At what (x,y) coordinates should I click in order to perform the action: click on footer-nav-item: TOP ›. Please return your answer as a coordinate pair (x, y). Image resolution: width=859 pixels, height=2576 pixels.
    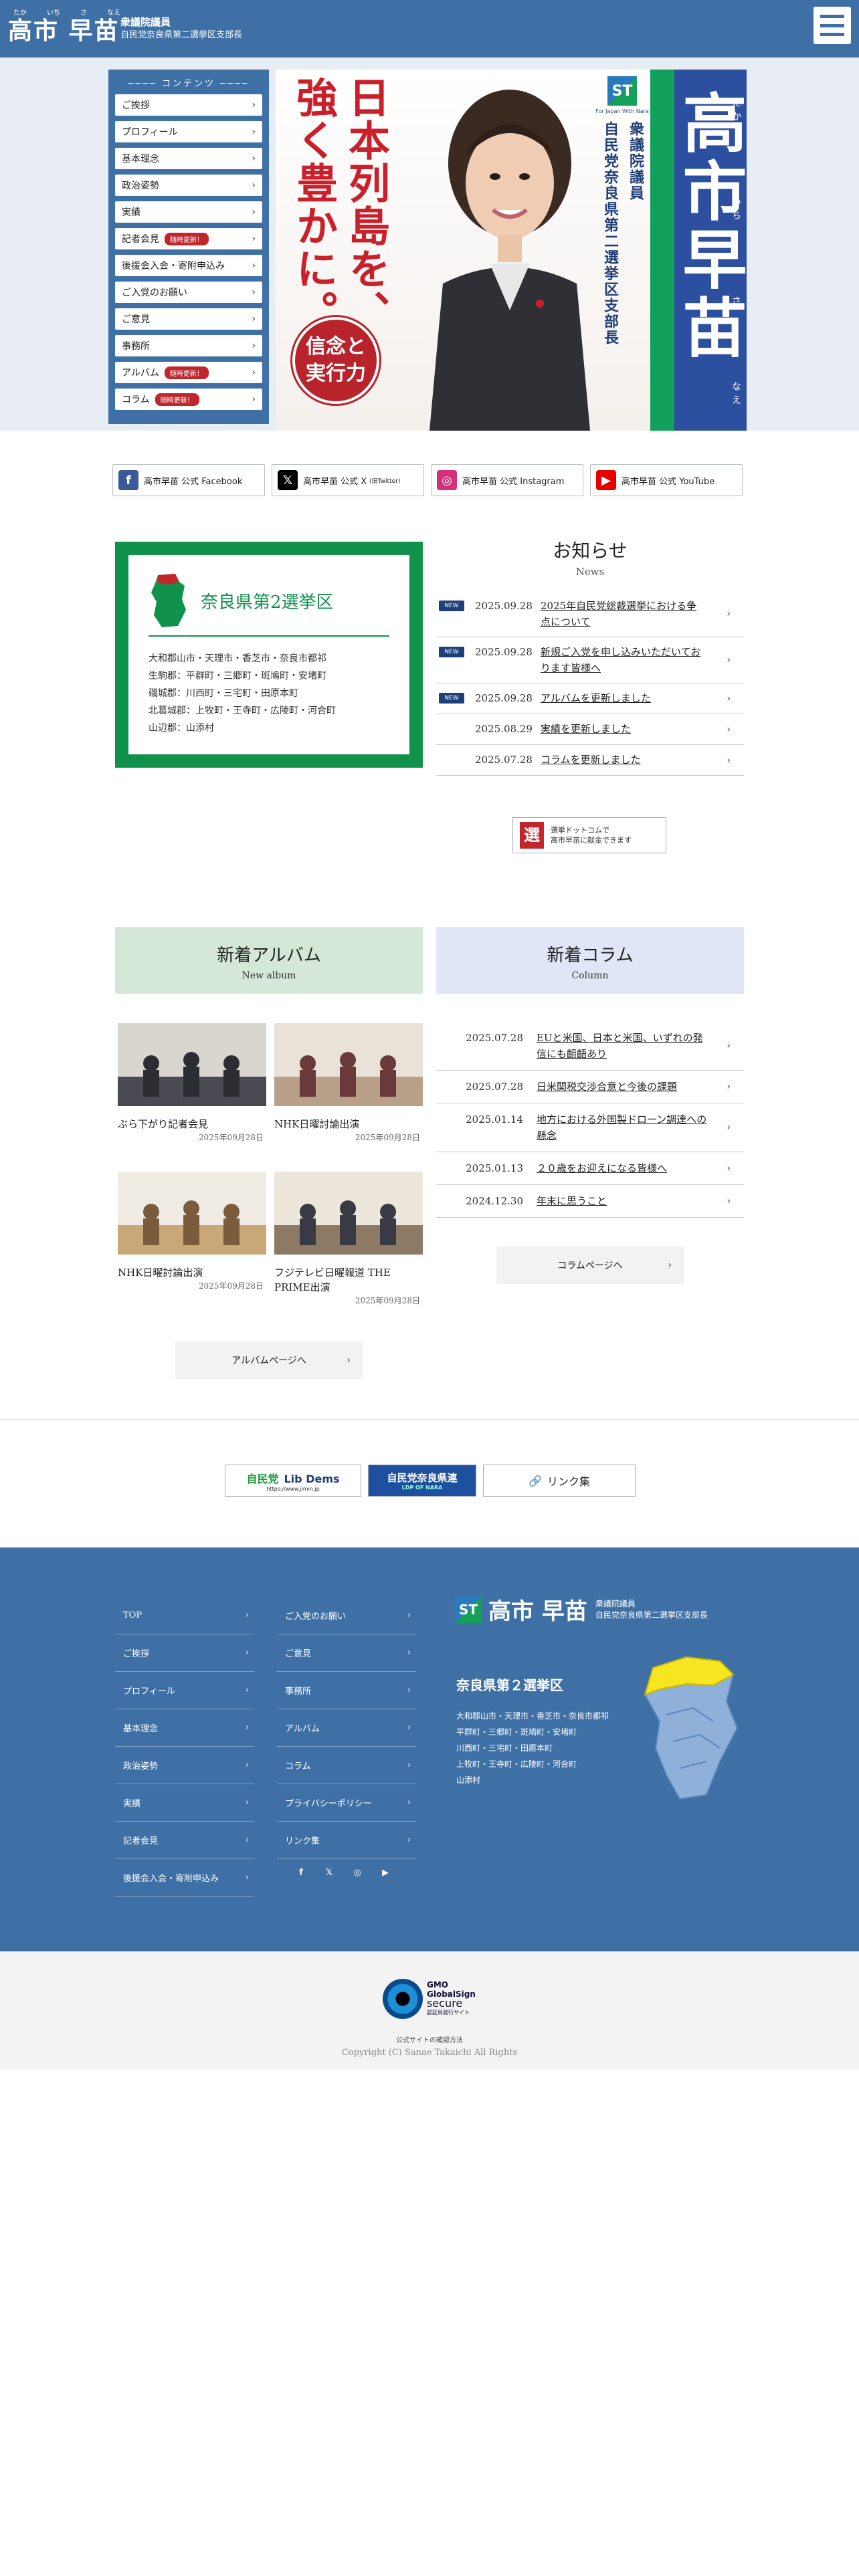
    Looking at the image, I should click on (185, 1616).